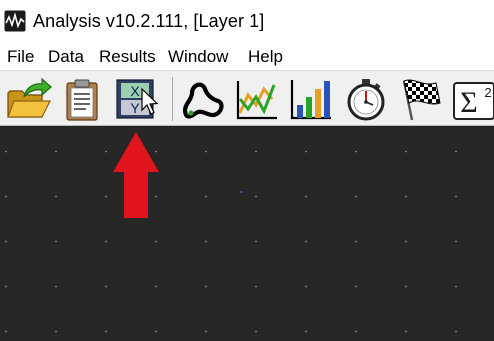  I want to click on xy-letter-x: X, so click(135, 91).